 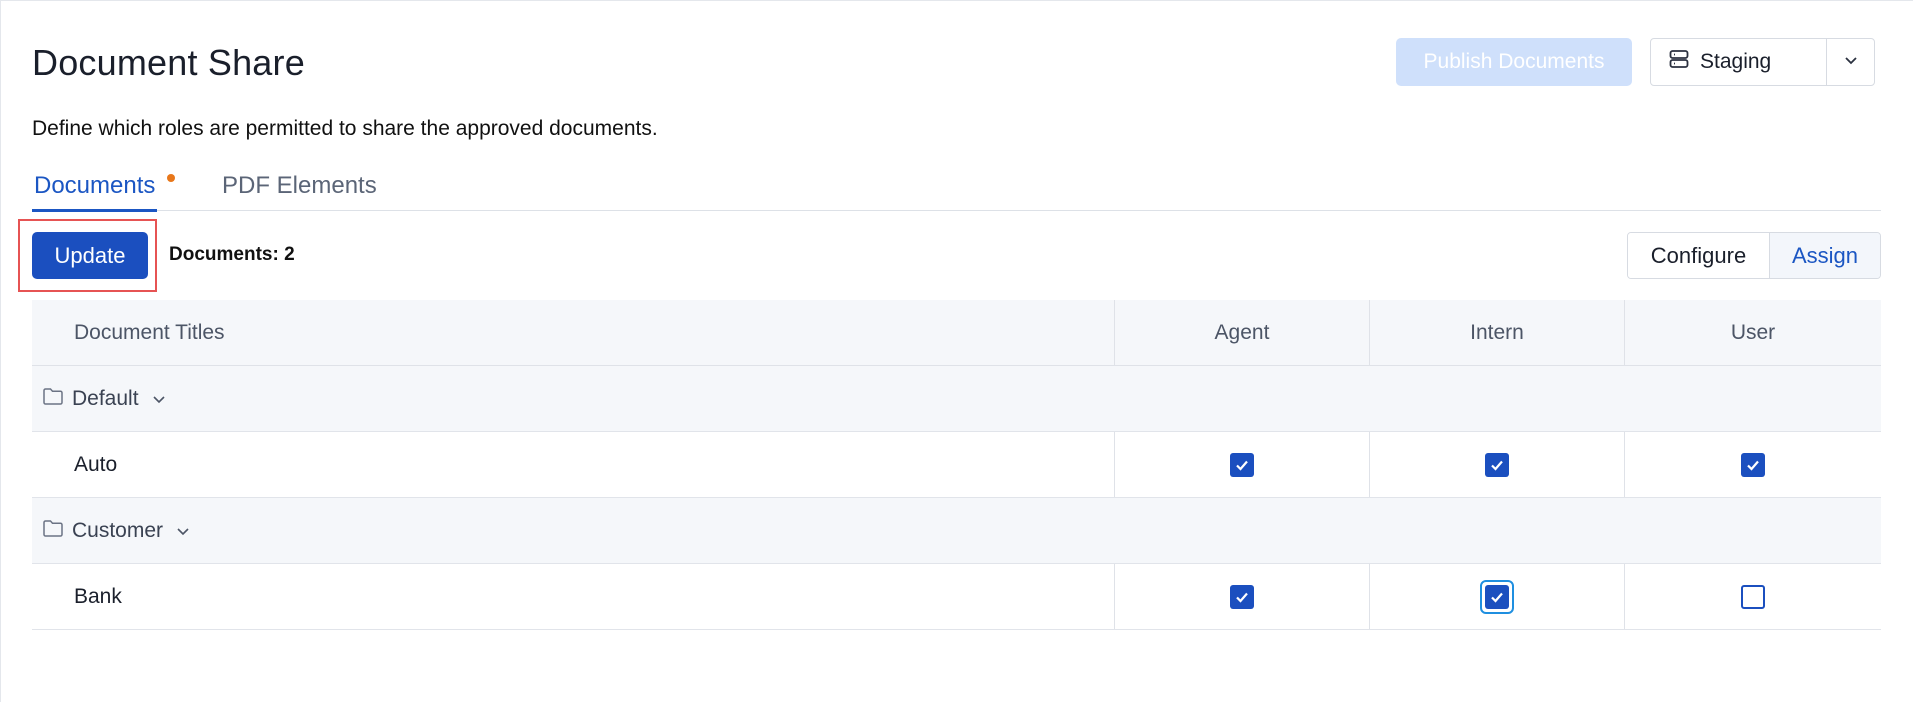 I want to click on group-toggle: Customer, so click(x=956, y=530).